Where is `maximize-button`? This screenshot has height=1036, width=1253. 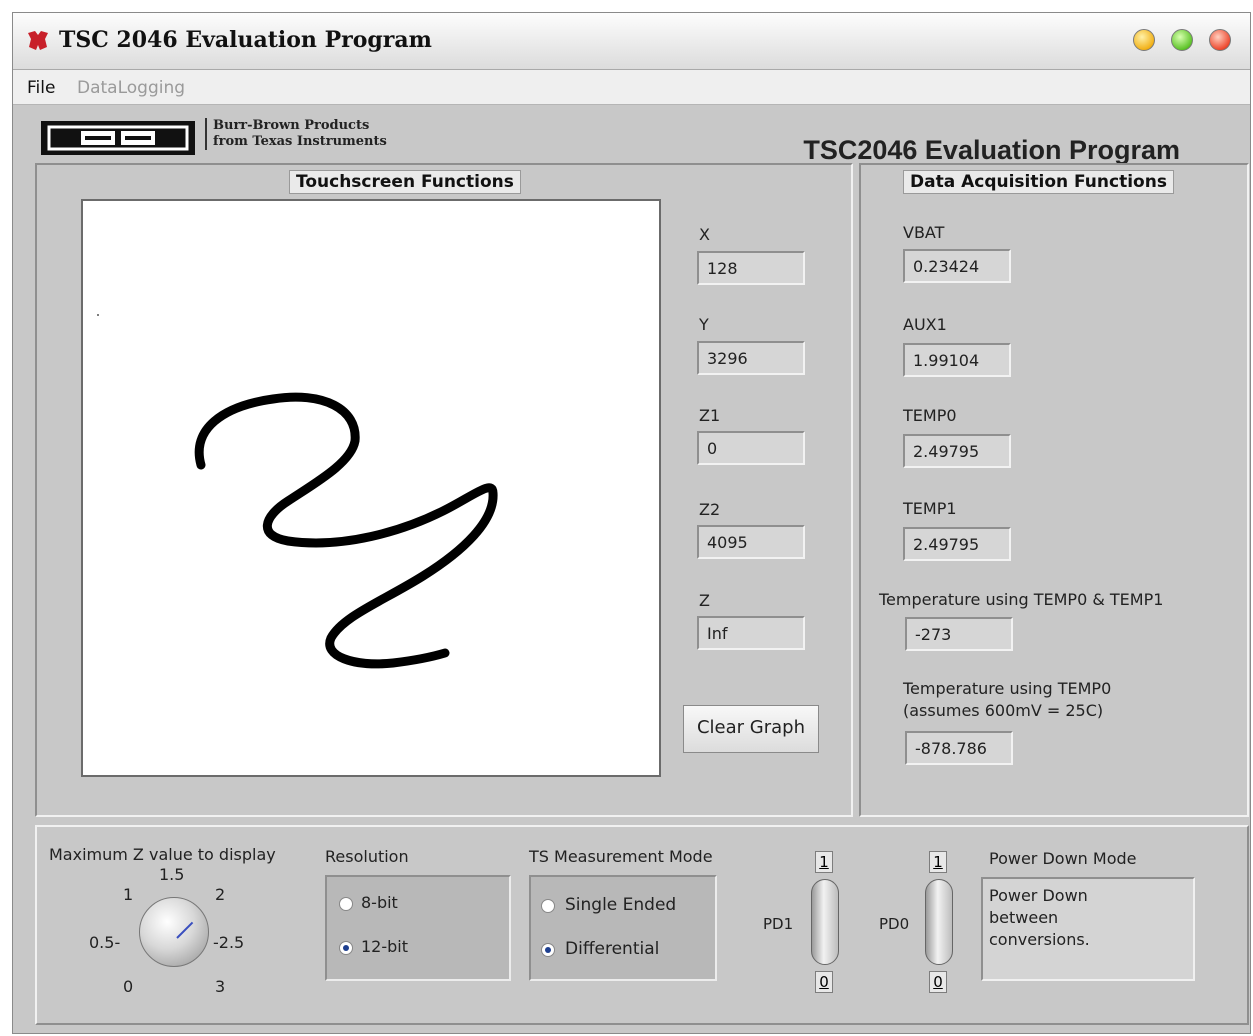
maximize-button is located at coordinates (1182, 40).